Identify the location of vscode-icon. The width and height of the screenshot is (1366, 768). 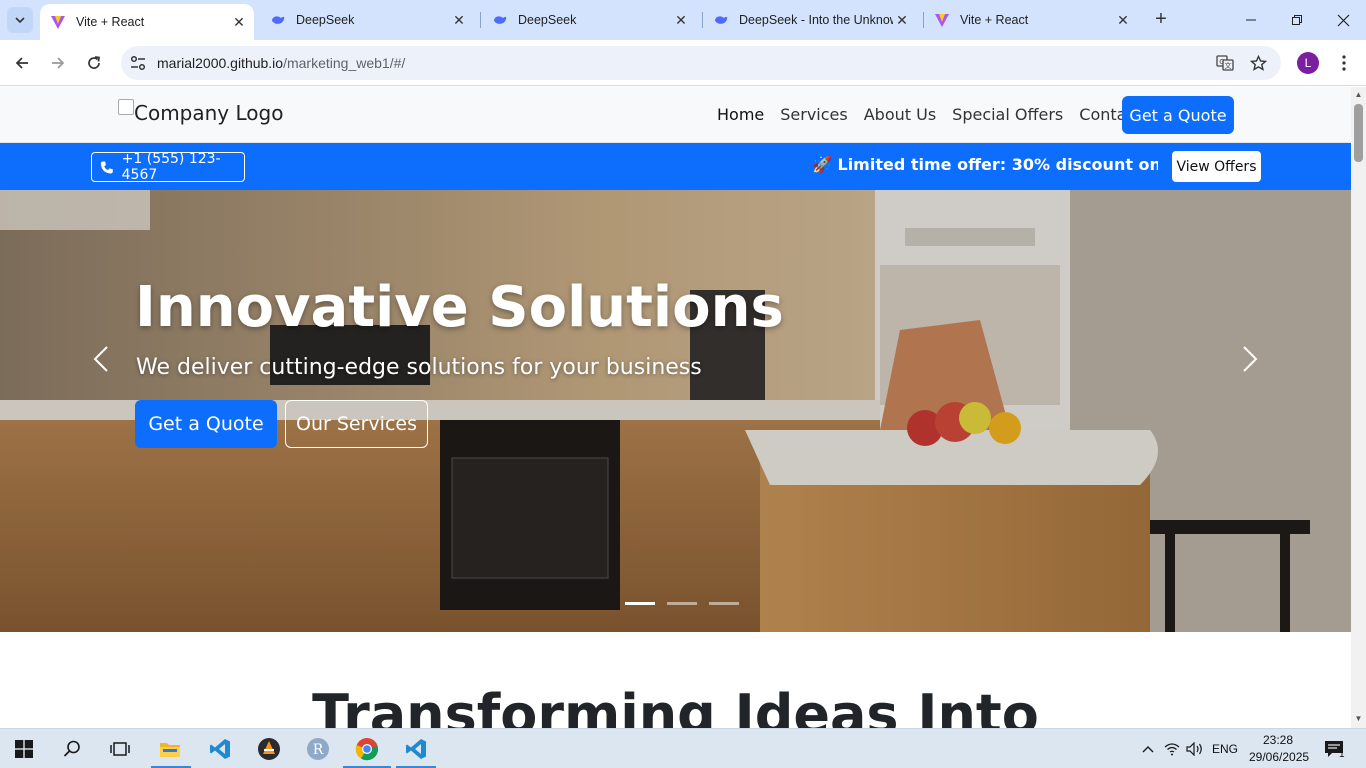
(220, 749).